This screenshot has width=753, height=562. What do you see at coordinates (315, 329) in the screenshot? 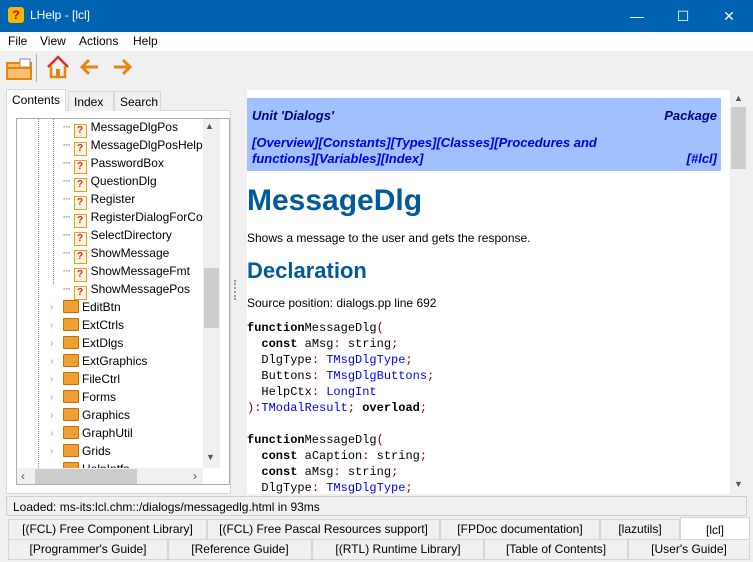
I see `code-line: functionMessageDlg(` at bounding box center [315, 329].